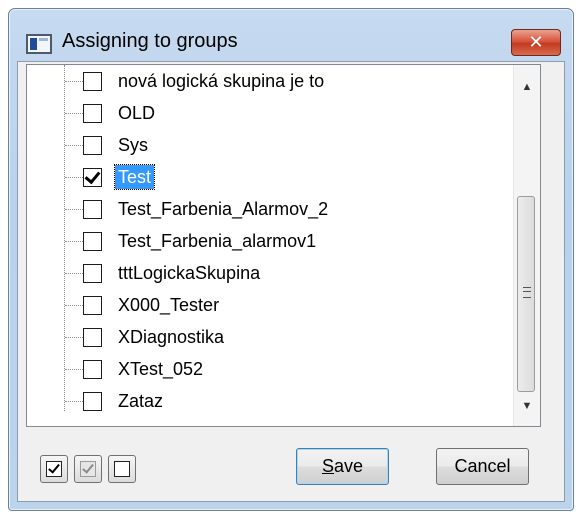 Image resolution: width=584 pixels, height=521 pixels. What do you see at coordinates (140, 401) in the screenshot?
I see `item-label: Zataz` at bounding box center [140, 401].